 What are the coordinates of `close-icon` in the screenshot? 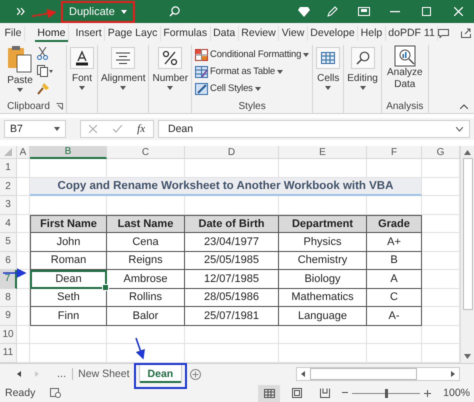 It's located at (458, 11).